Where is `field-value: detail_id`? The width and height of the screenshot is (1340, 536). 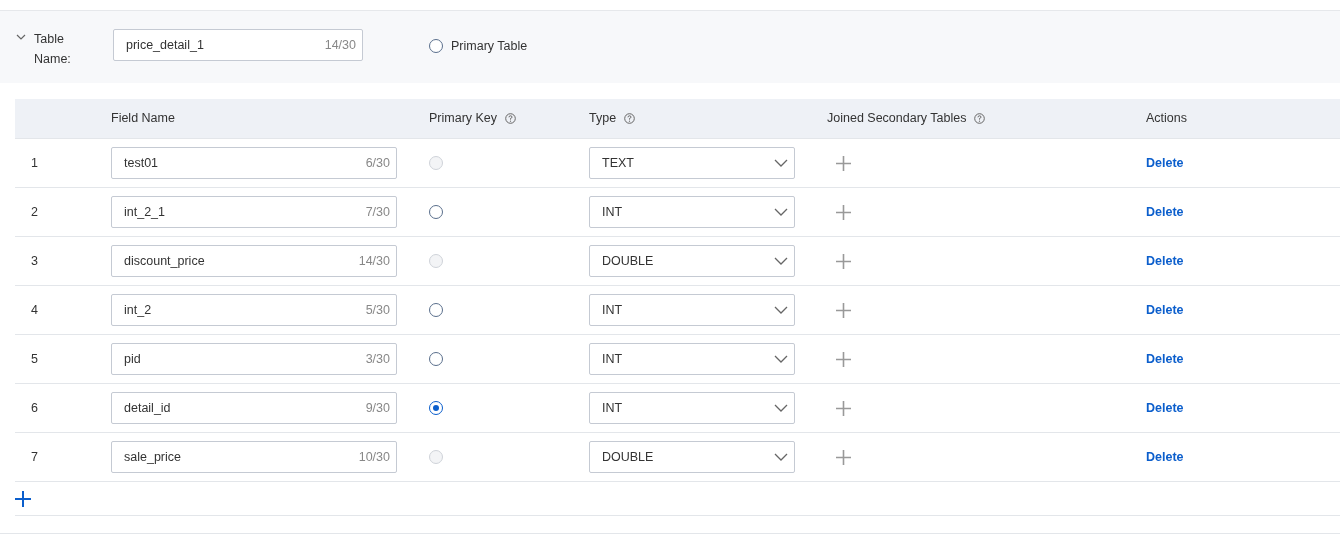
field-value: detail_id is located at coordinates (147, 408).